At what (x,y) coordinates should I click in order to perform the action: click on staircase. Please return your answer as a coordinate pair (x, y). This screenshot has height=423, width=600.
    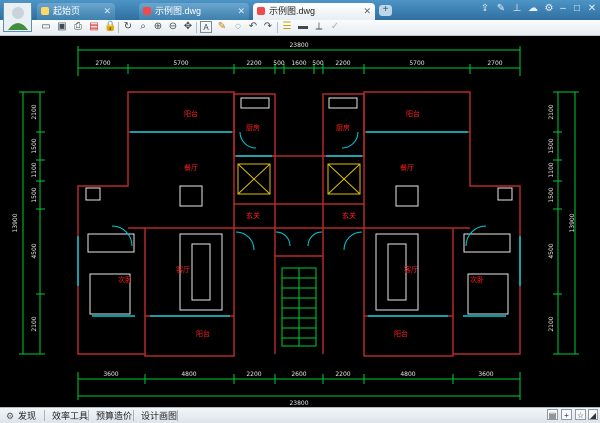
    Looking at the image, I should click on (299, 307).